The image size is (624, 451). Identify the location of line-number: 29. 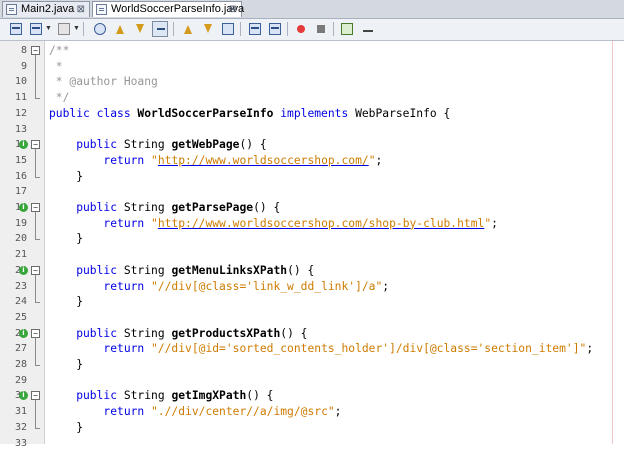
(13, 381).